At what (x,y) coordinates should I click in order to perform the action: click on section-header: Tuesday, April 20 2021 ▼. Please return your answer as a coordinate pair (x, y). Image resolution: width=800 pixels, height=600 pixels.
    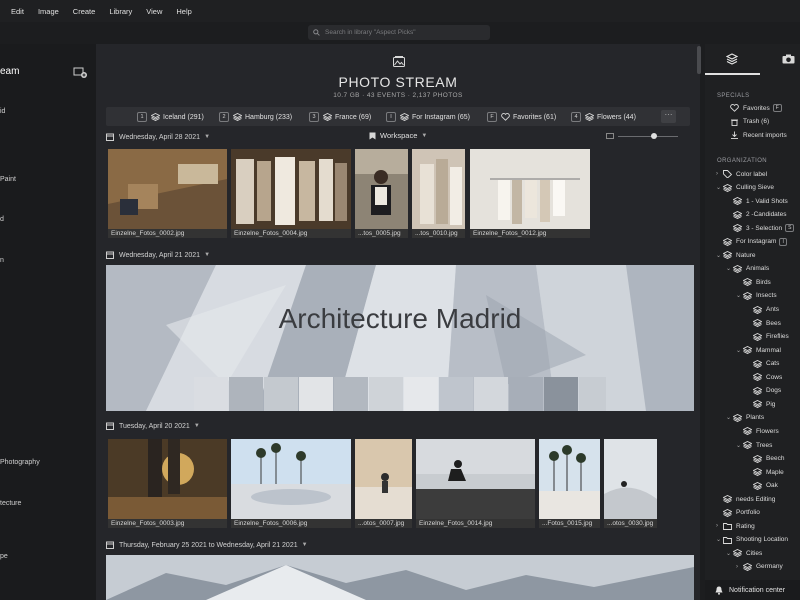
    Looking at the image, I should click on (153, 426).